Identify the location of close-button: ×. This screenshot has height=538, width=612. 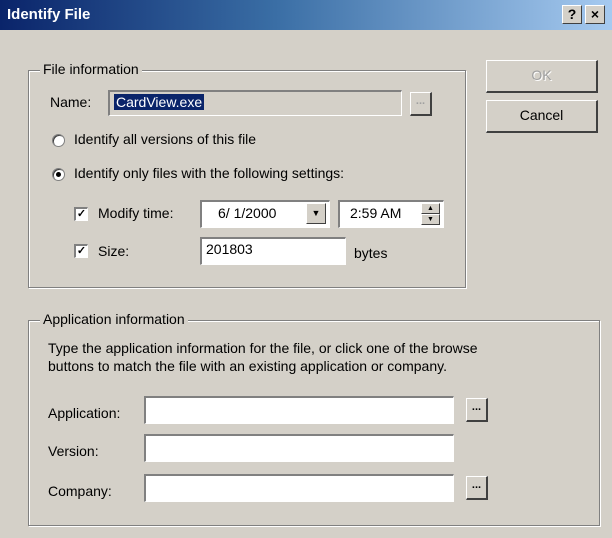
(595, 14).